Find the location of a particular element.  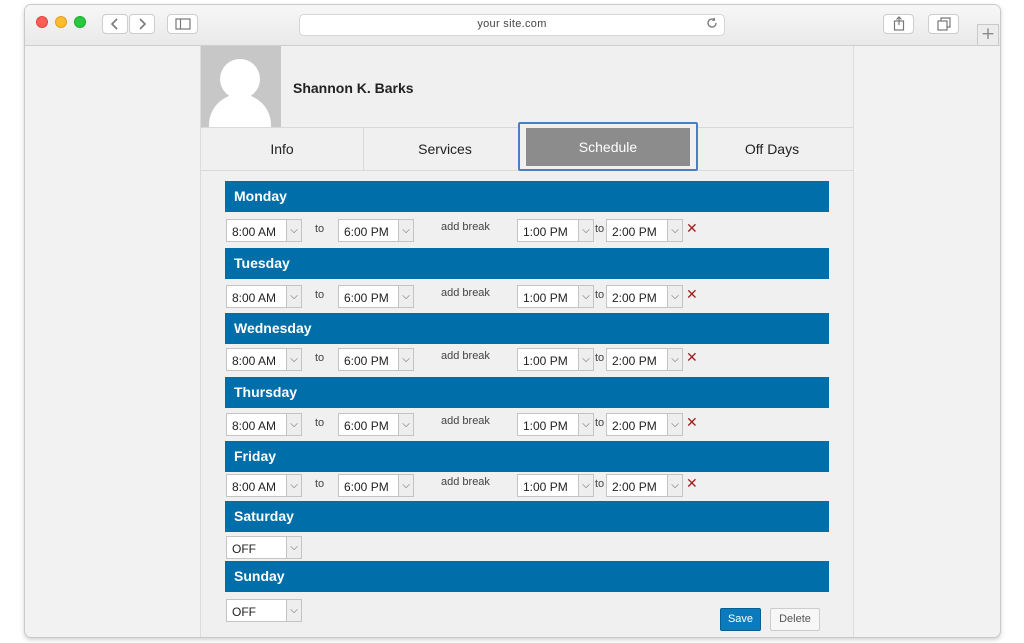

zoom-window-button is located at coordinates (80, 22).